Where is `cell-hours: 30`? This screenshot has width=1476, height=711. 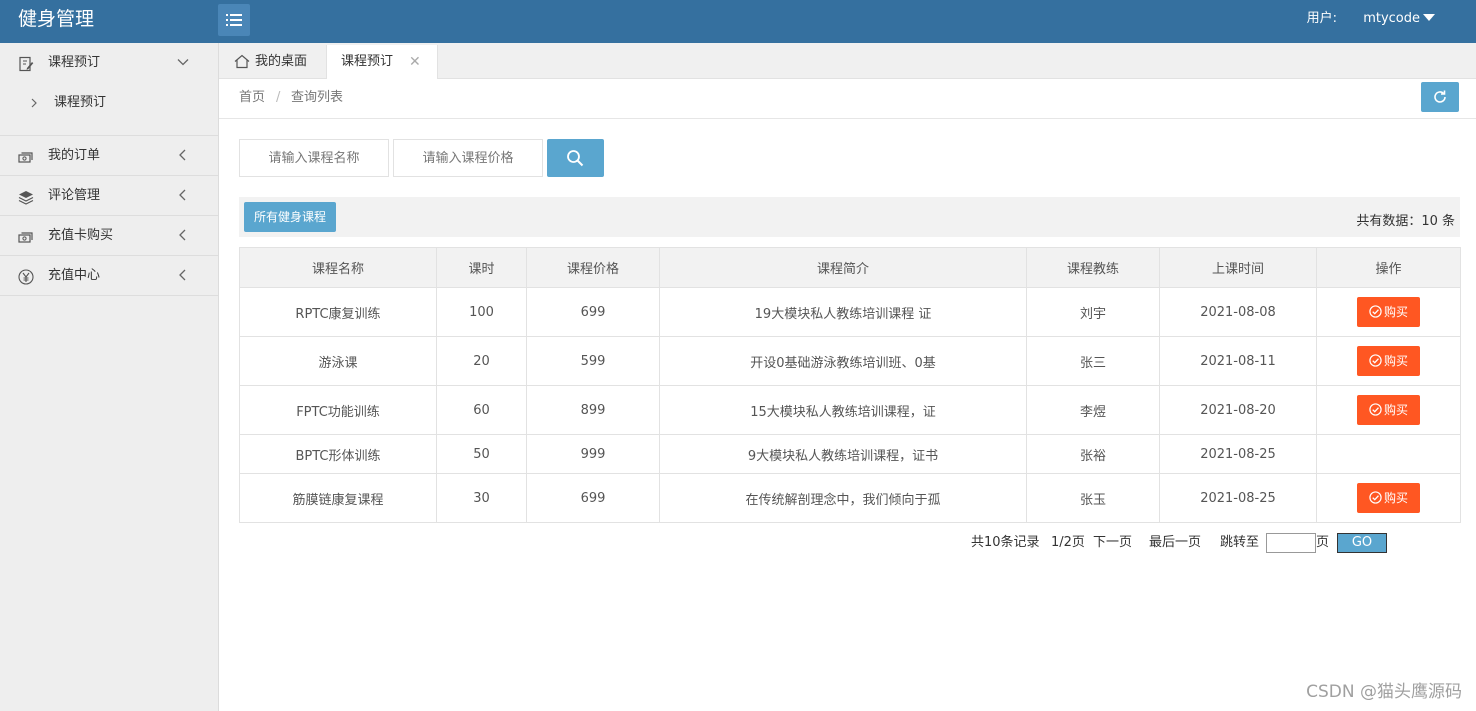
cell-hours: 30 is located at coordinates (481, 498).